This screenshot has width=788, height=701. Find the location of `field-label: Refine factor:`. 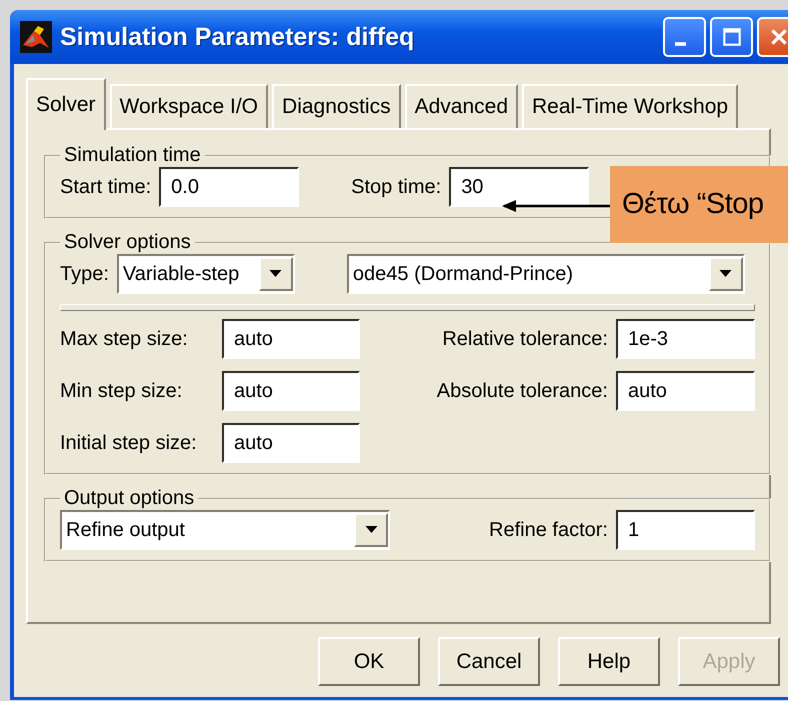

field-label: Refine factor: is located at coordinates (548, 530).